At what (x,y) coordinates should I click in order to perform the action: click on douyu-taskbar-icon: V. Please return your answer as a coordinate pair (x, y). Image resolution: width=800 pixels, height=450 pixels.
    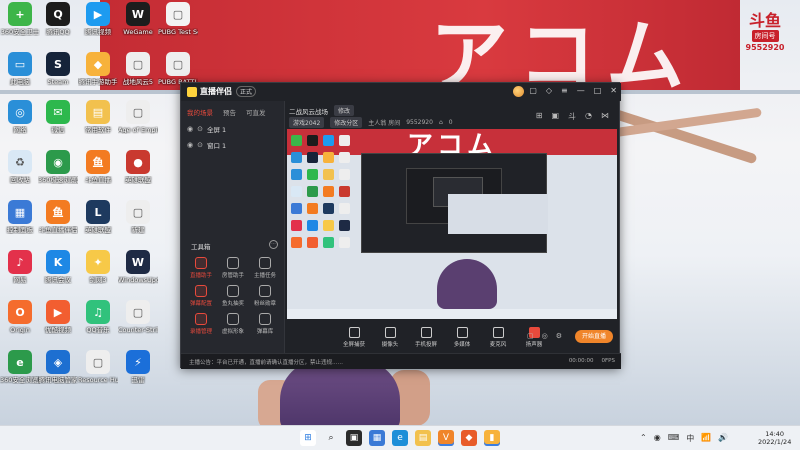
    Looking at the image, I should click on (446, 438).